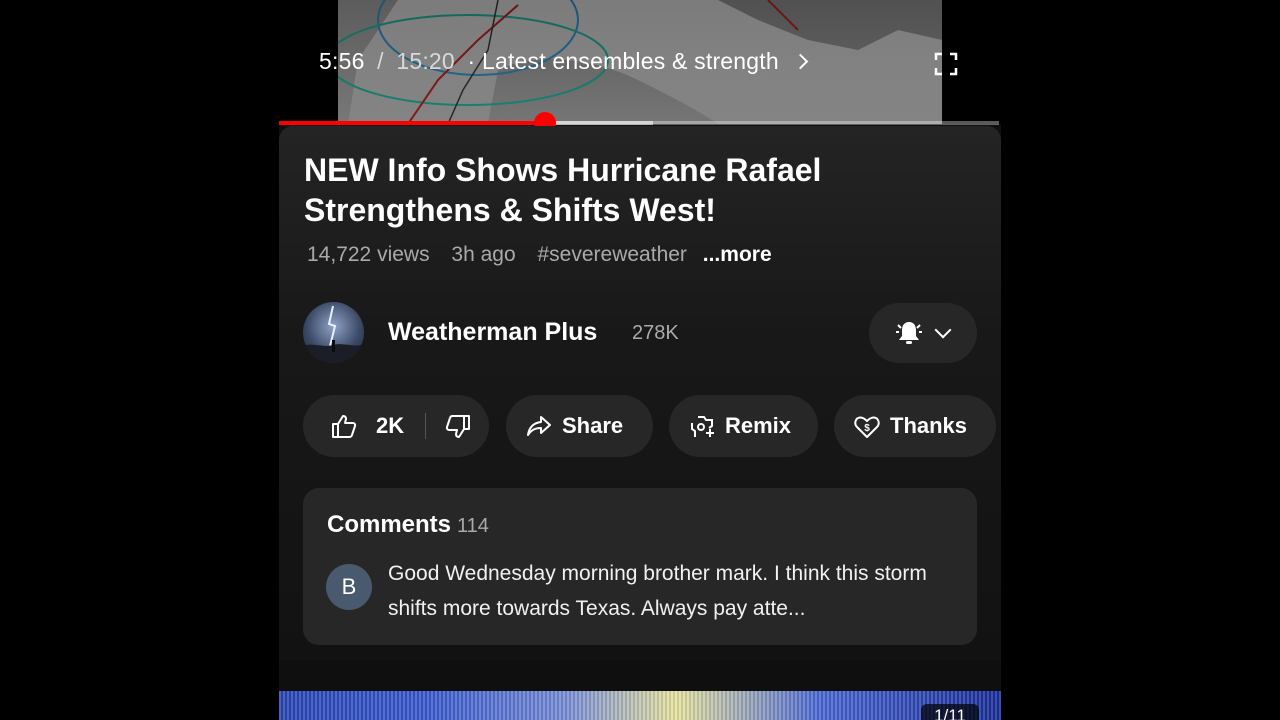 The image size is (1280, 720). I want to click on hashtag-link: #severeweather, so click(612, 254).